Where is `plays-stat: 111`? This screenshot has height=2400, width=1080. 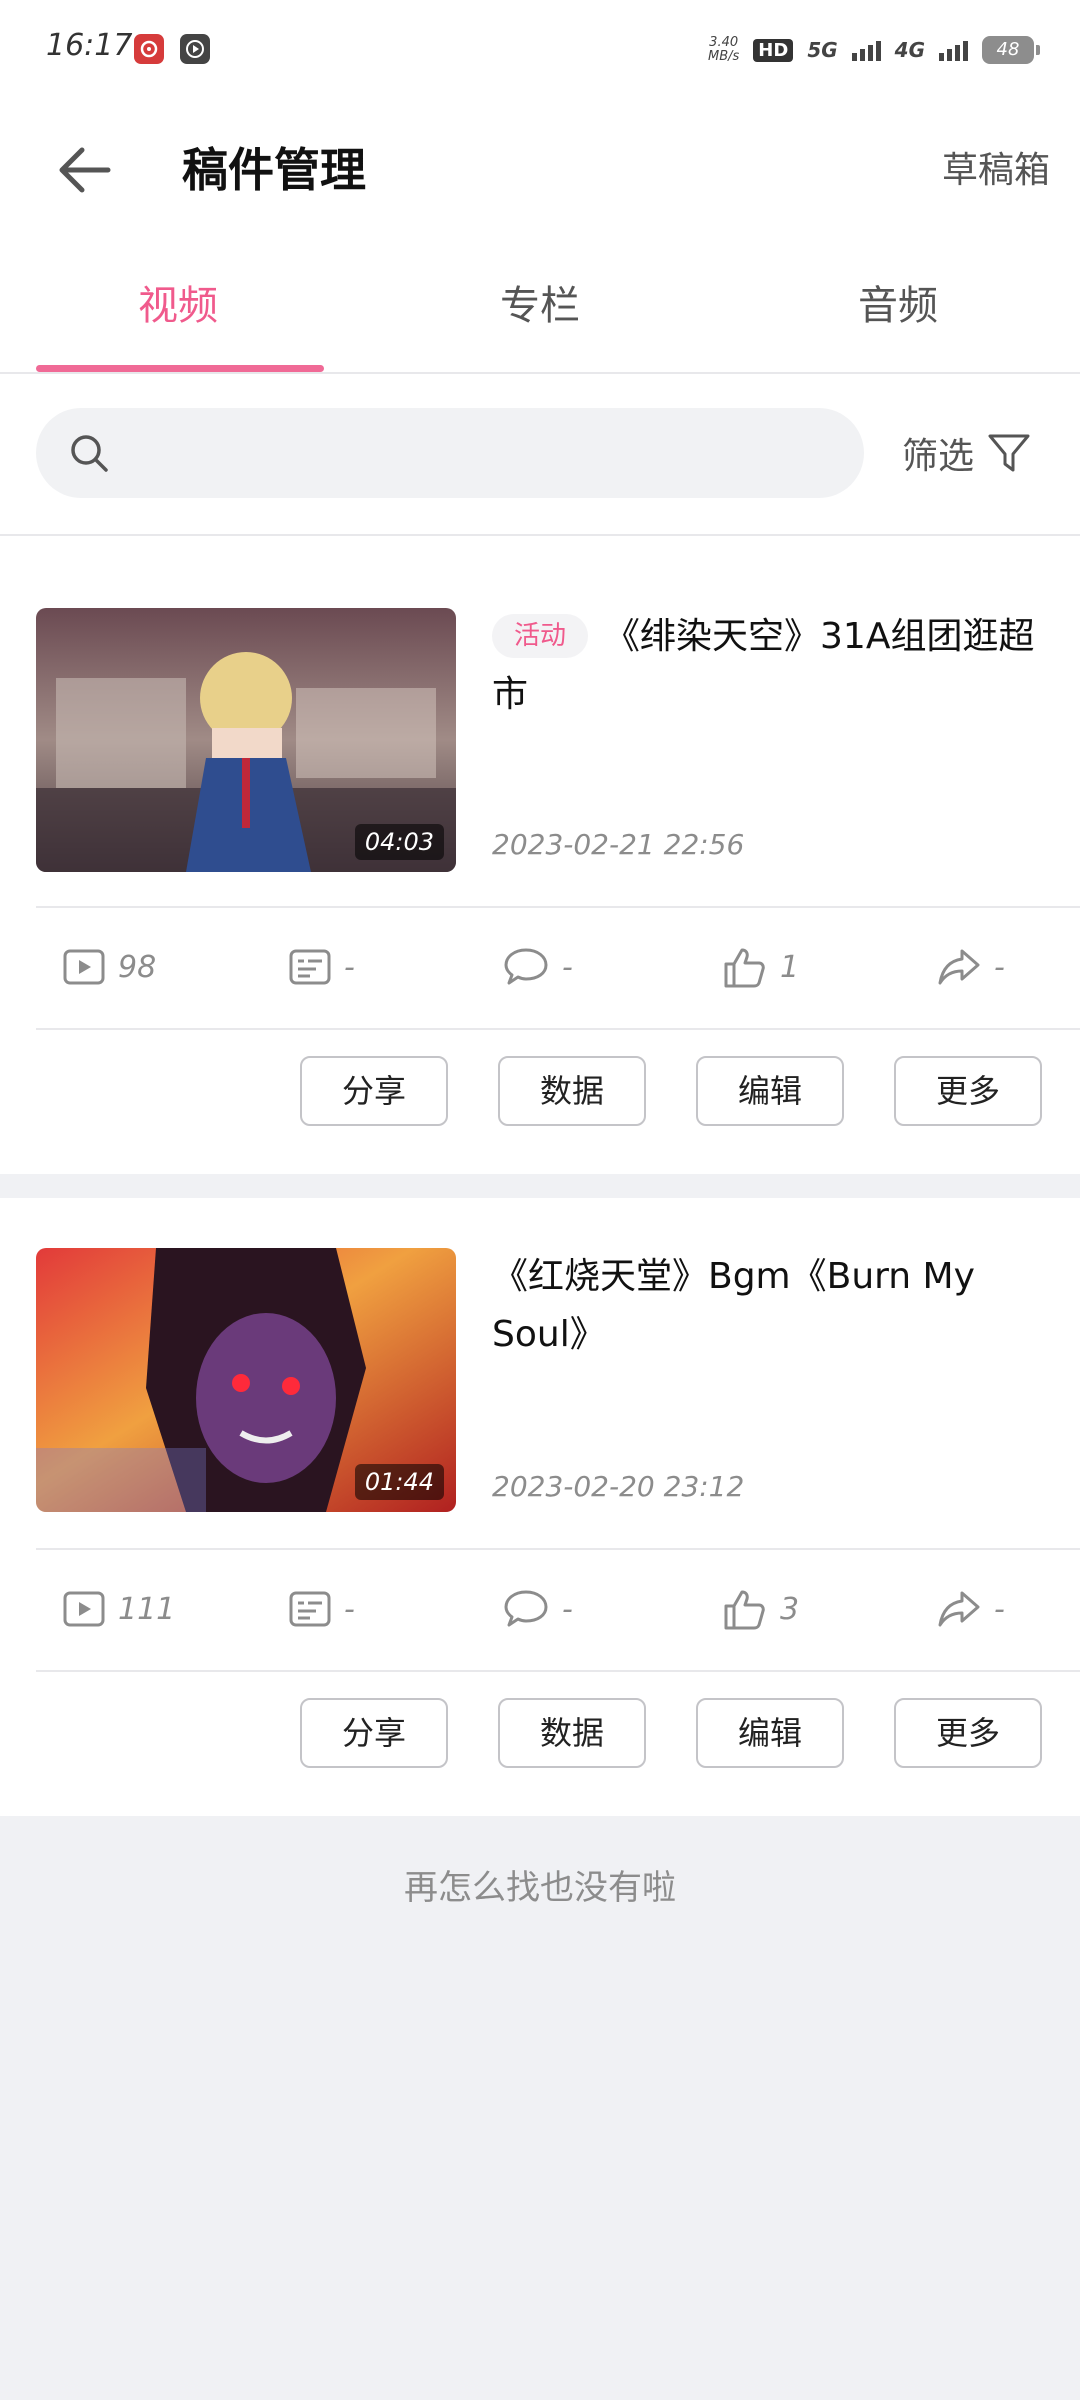 plays-stat: 111 is located at coordinates (118, 1609).